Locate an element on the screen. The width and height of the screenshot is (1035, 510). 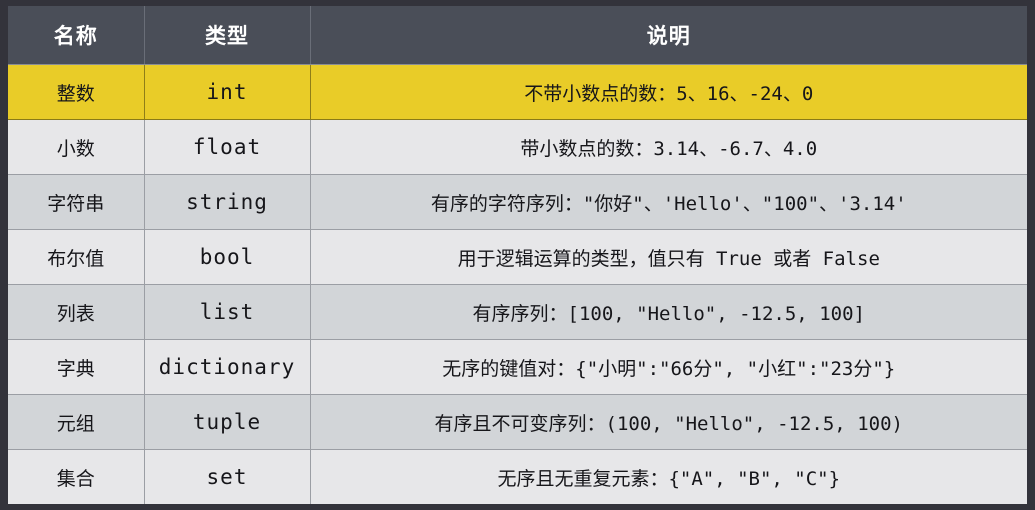
table-row: 集合 set 无序且无重复元素：{"A", "B", "C"} is located at coordinates (517, 476).